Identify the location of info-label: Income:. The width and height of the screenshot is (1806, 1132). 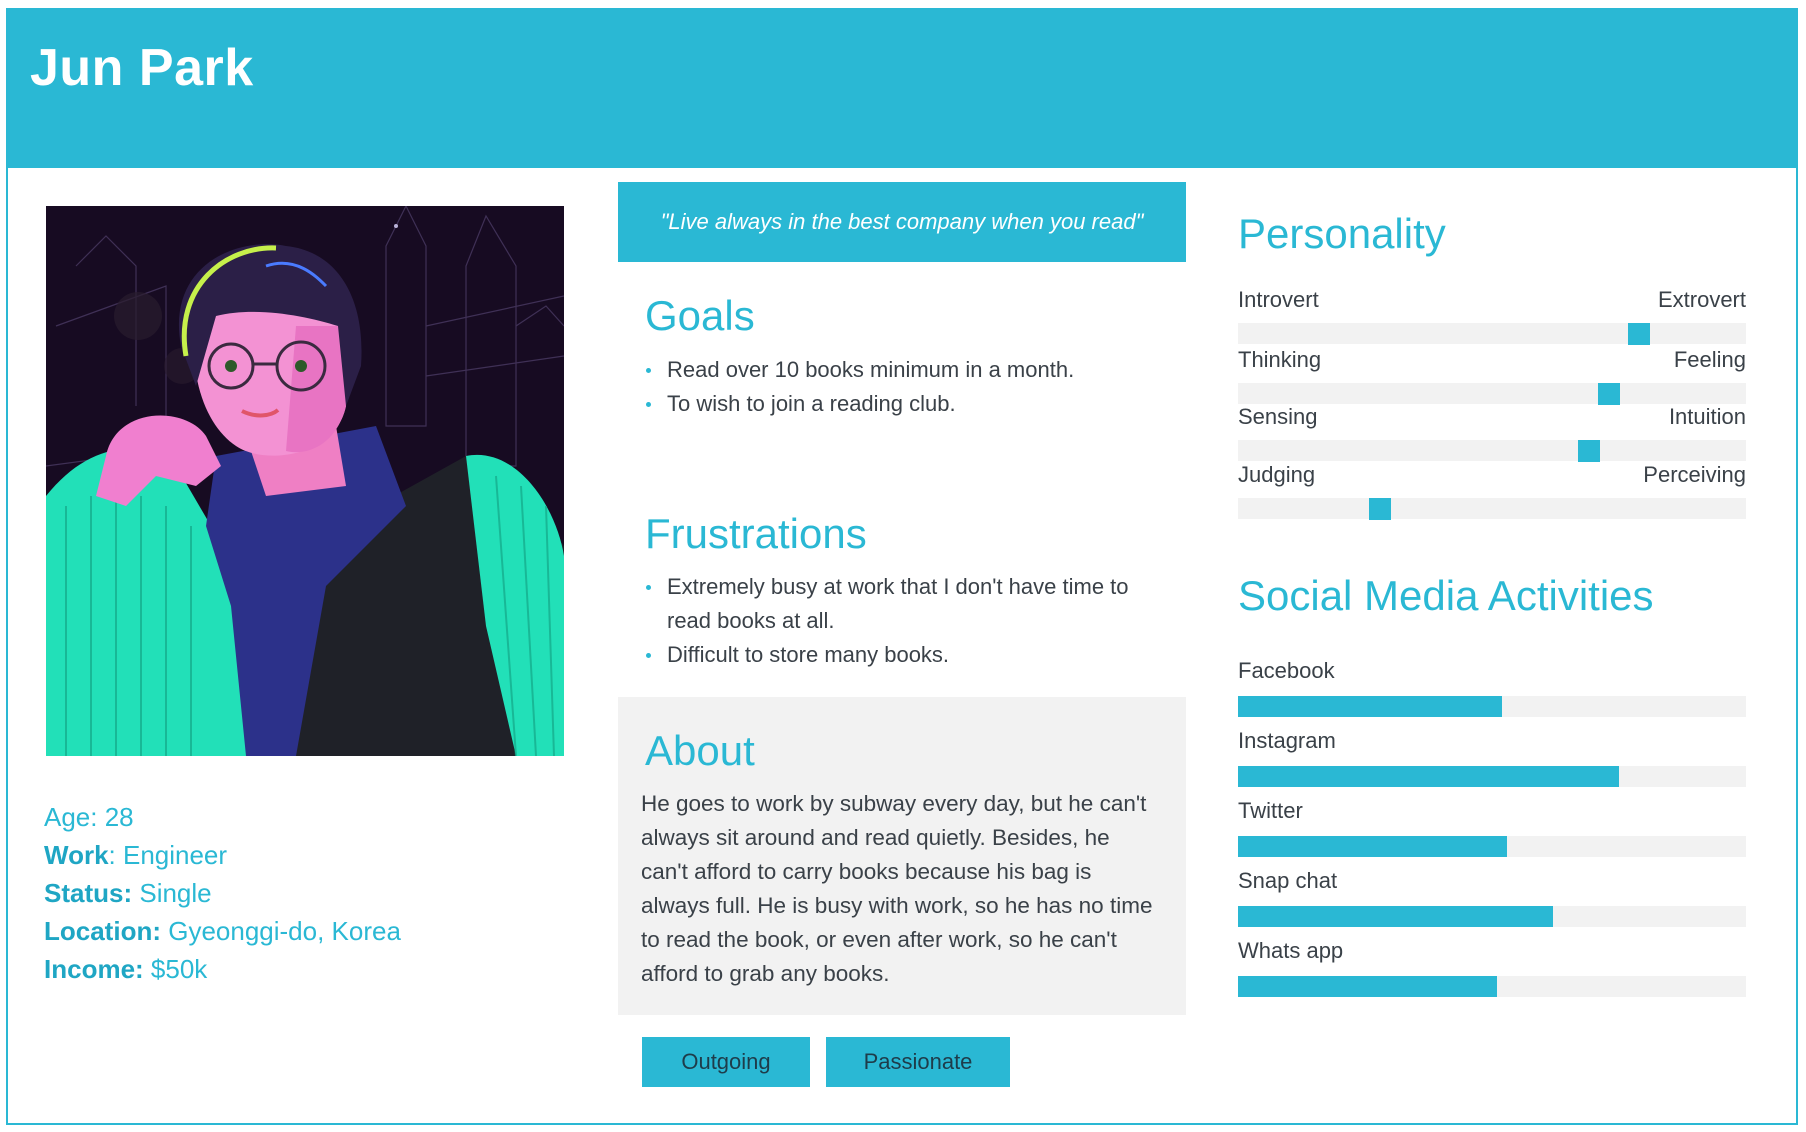
(94, 969).